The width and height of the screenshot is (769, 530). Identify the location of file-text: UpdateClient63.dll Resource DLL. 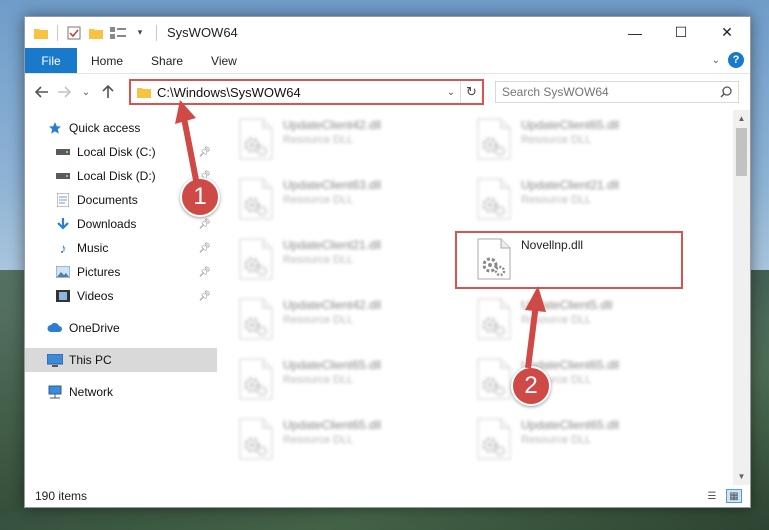
(332, 192).